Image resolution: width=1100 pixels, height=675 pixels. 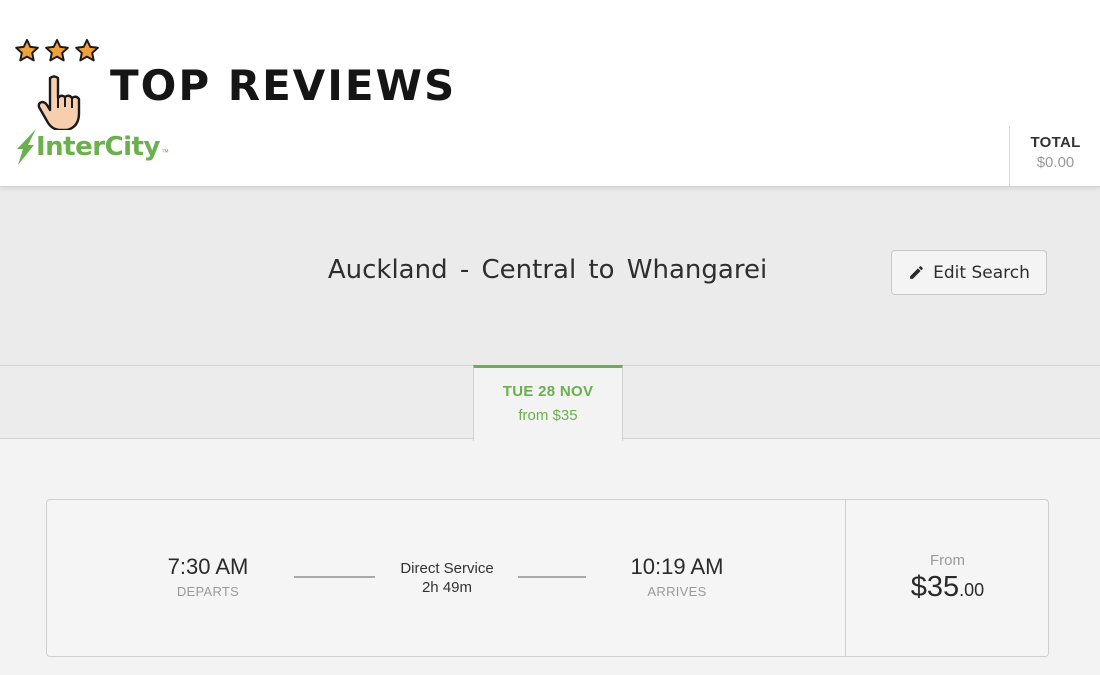 I want to click on price-prefix: From, so click(x=947, y=560).